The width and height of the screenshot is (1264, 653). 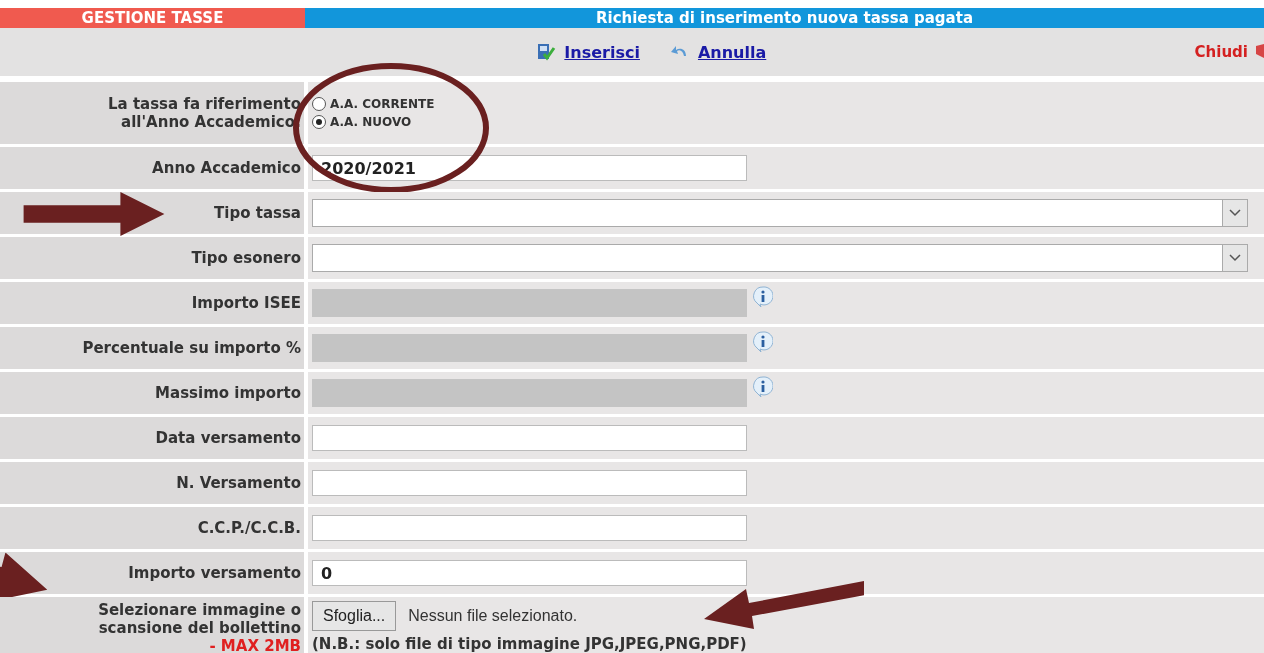 What do you see at coordinates (382, 104) in the screenshot?
I see `radio-label: A.A. CORRENTE` at bounding box center [382, 104].